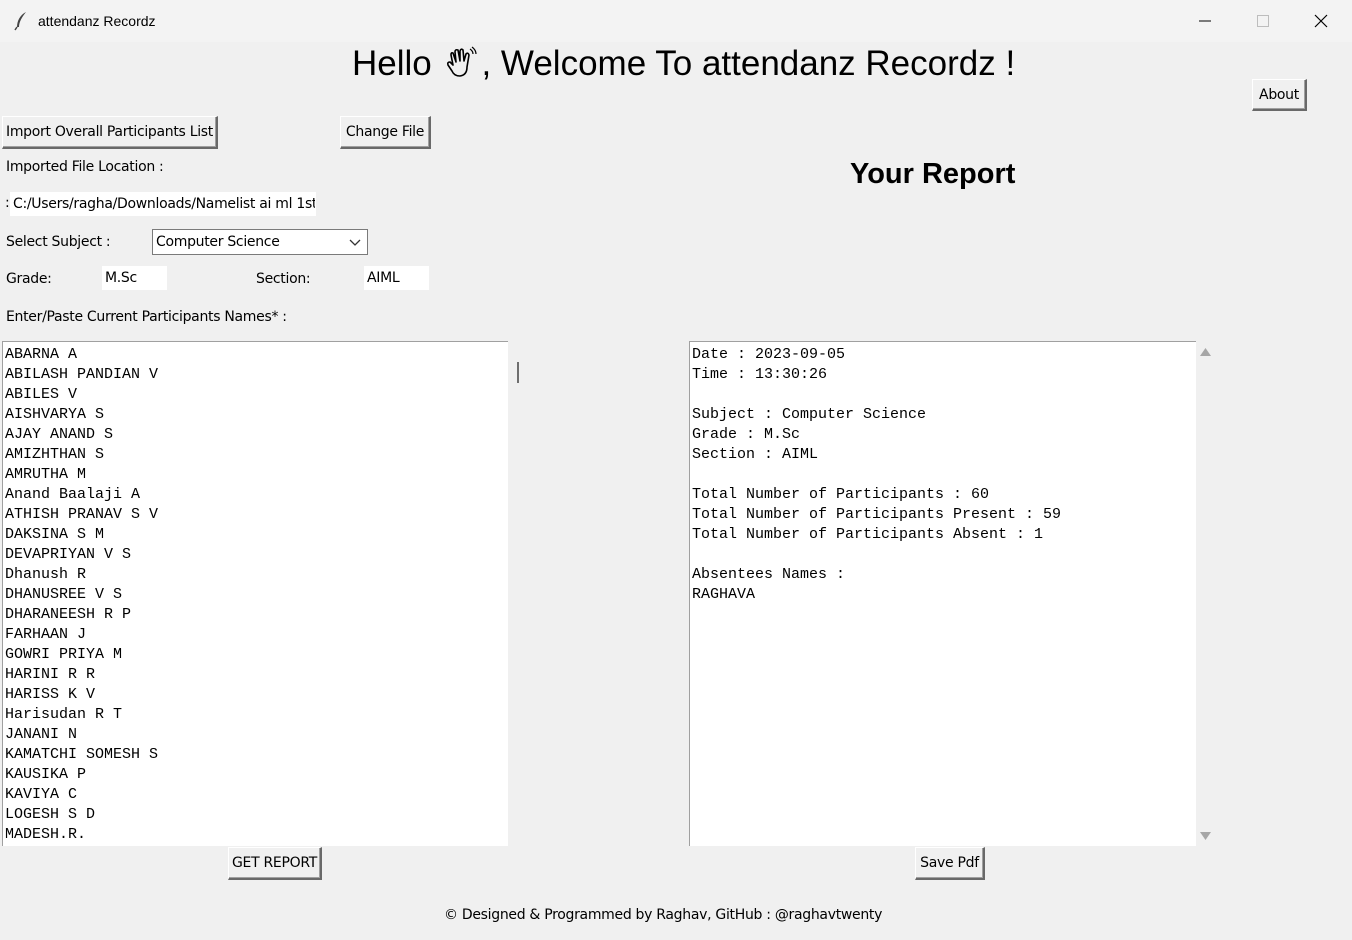 This screenshot has width=1352, height=940. I want to click on report-line: Section : AIML, so click(755, 454).